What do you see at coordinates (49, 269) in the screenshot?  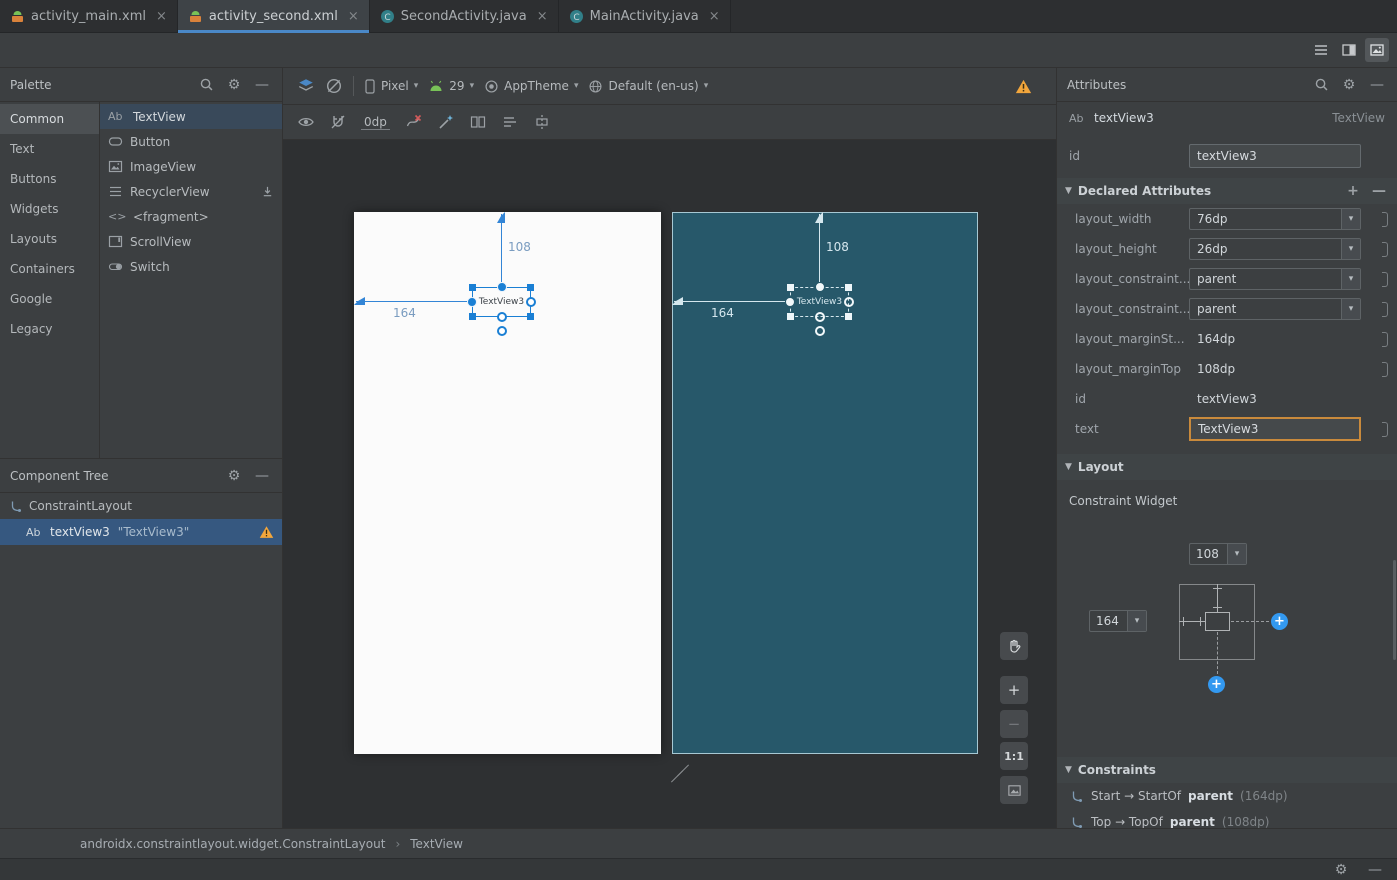 I see `palette-category-containers: Containers` at bounding box center [49, 269].